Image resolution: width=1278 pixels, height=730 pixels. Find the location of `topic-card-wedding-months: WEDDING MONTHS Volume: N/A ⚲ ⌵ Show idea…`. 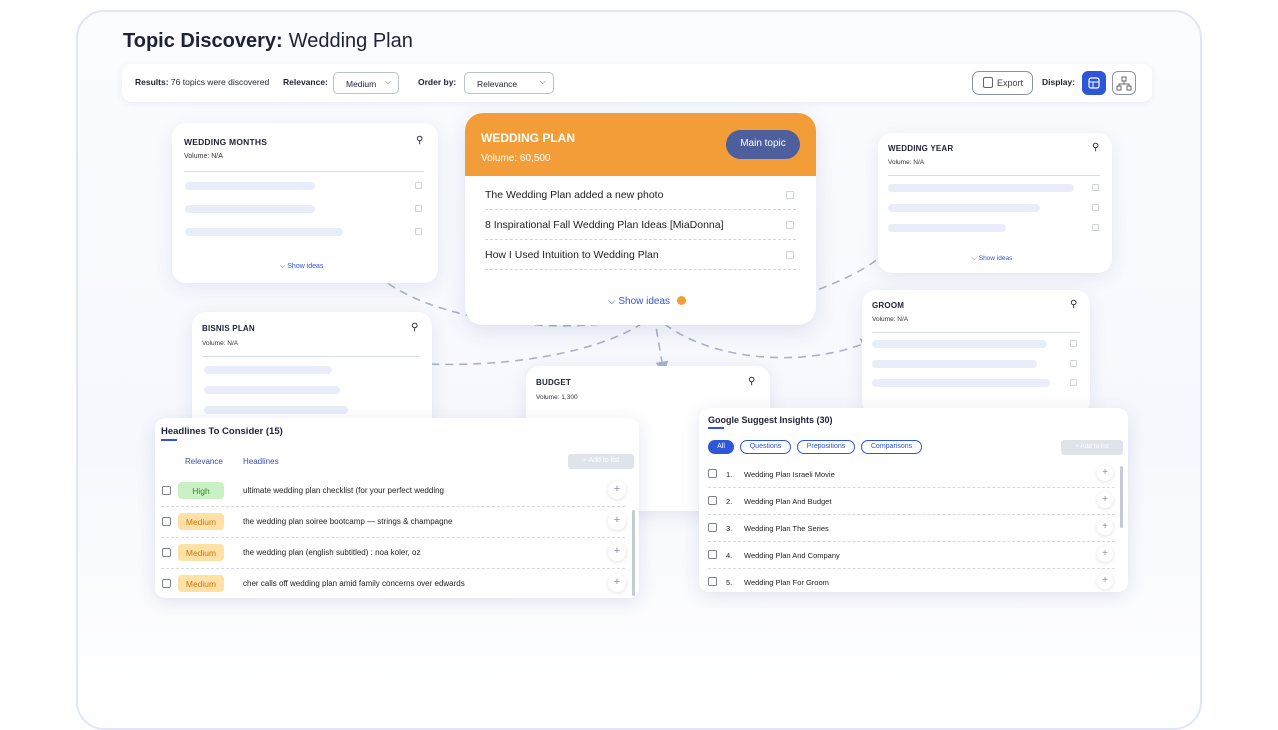

topic-card-wedding-months: WEDDING MONTHS Volume: N/A ⚲ ⌵ Show idea… is located at coordinates (305, 203).